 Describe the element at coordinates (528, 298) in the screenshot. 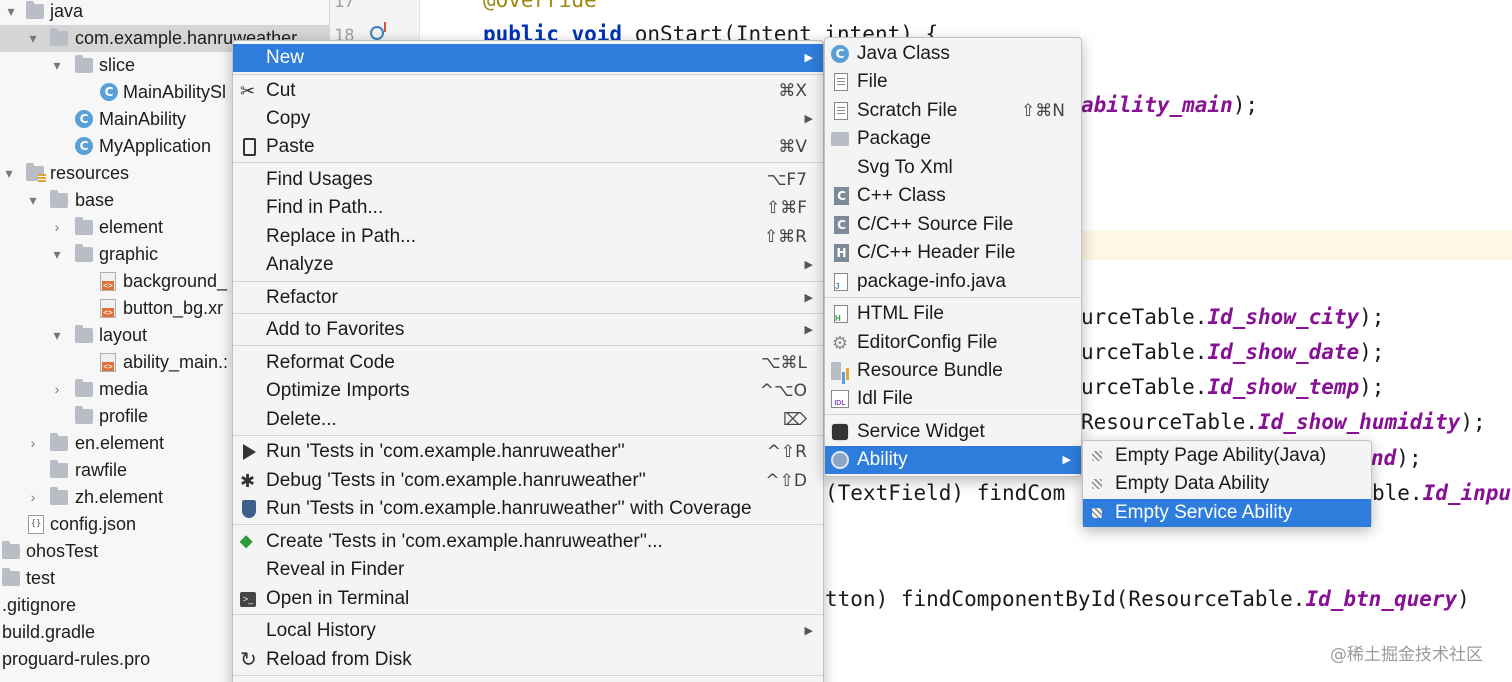

I see `menu-item-refactor: Refactor ▶` at that location.